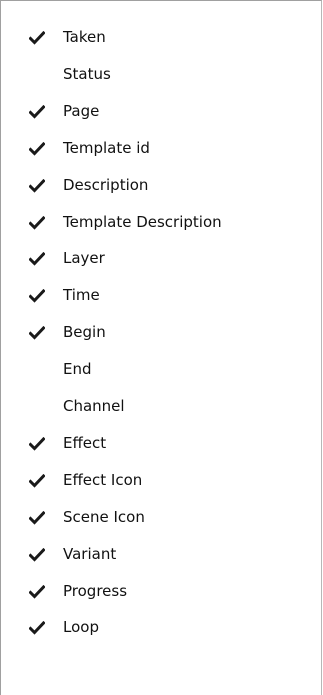  What do you see at coordinates (161, 443) in the screenshot?
I see `menu-item-effect: Effect` at bounding box center [161, 443].